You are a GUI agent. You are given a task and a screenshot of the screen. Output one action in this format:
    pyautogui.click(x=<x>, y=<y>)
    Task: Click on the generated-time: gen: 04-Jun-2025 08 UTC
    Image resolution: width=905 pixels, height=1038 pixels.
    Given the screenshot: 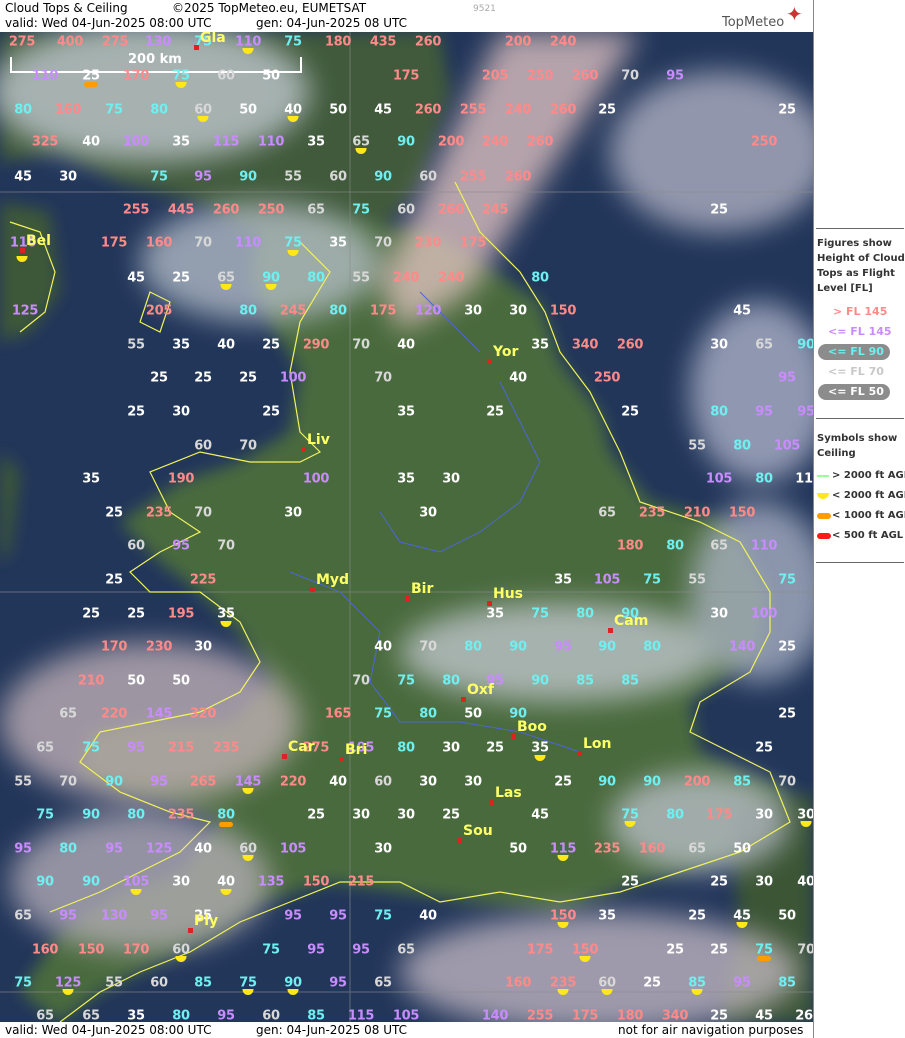 What is the action you would take?
    pyautogui.click(x=332, y=23)
    